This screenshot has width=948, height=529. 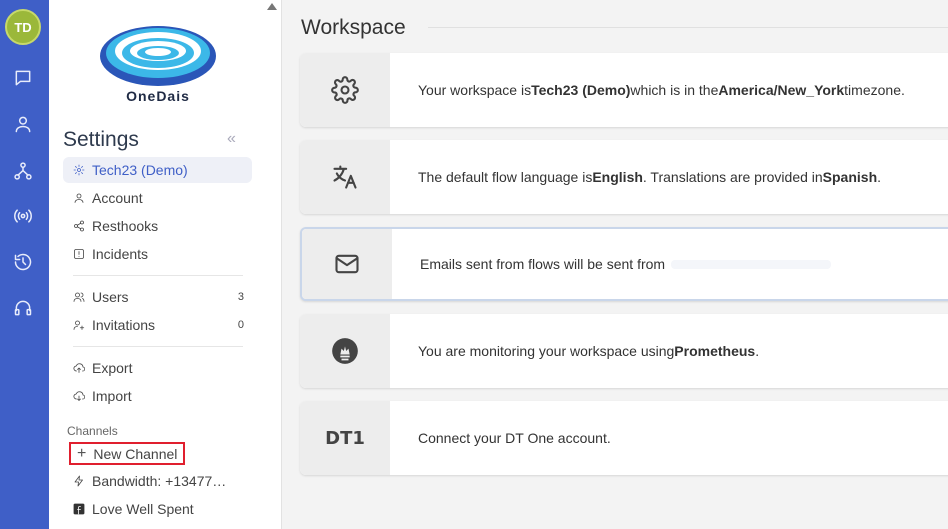 What do you see at coordinates (157, 198) in the screenshot?
I see `sidebar-item-account: Account` at bounding box center [157, 198].